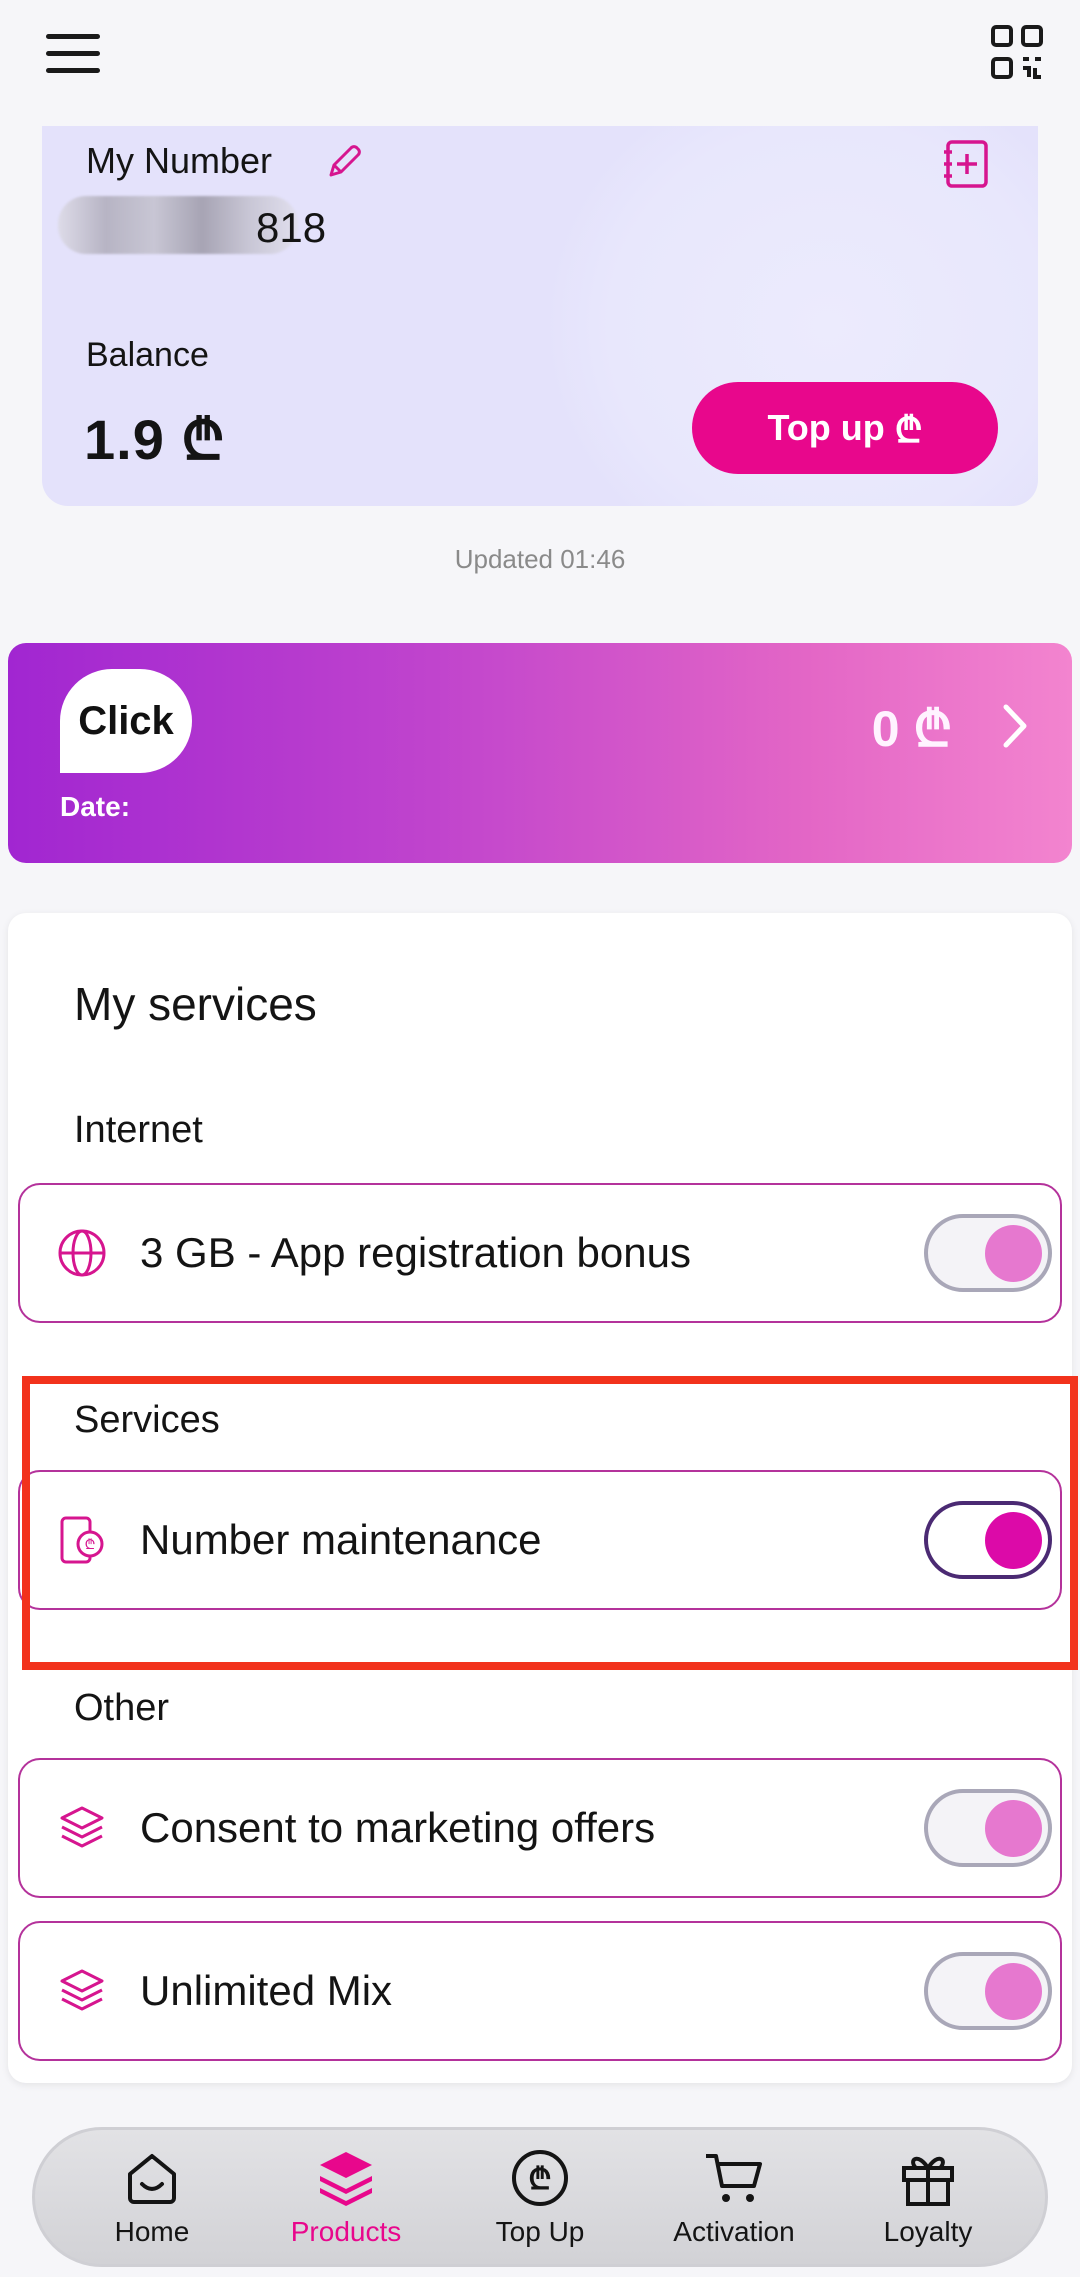  What do you see at coordinates (179, 160) in the screenshot?
I see `my-number-label: My Number` at bounding box center [179, 160].